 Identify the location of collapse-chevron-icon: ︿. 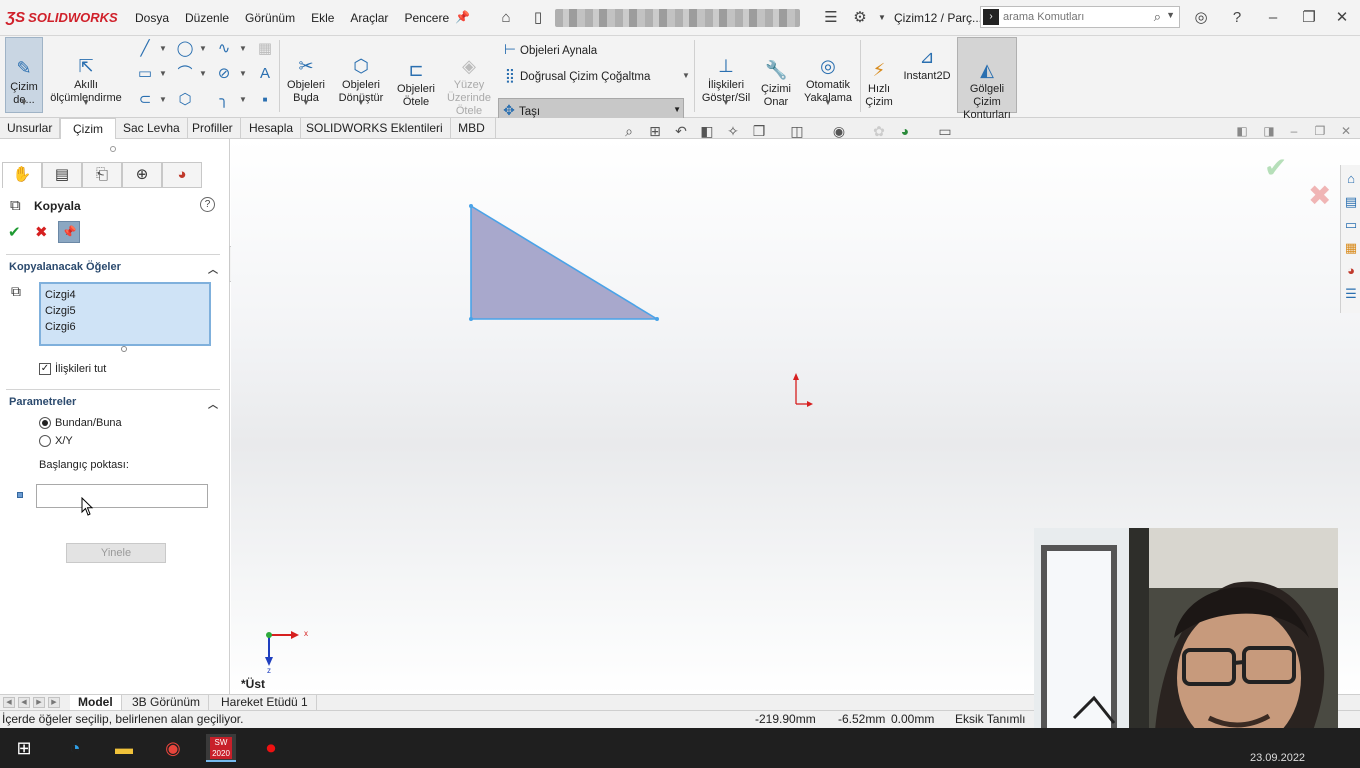
(213, 403).